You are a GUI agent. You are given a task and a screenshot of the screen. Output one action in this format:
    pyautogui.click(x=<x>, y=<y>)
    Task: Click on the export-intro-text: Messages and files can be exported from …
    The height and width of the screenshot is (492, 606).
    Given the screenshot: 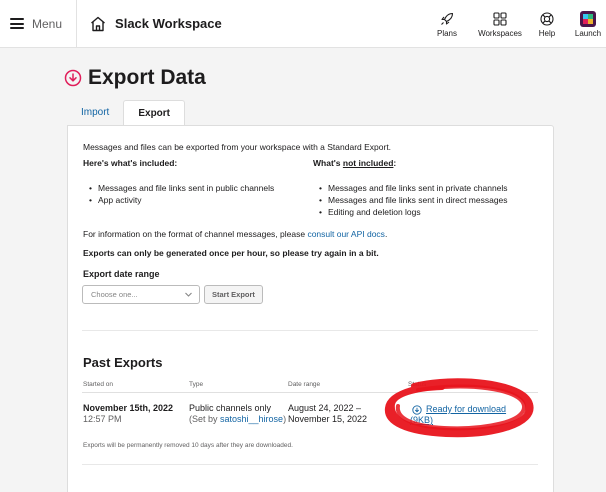 What is the action you would take?
    pyautogui.click(x=237, y=147)
    